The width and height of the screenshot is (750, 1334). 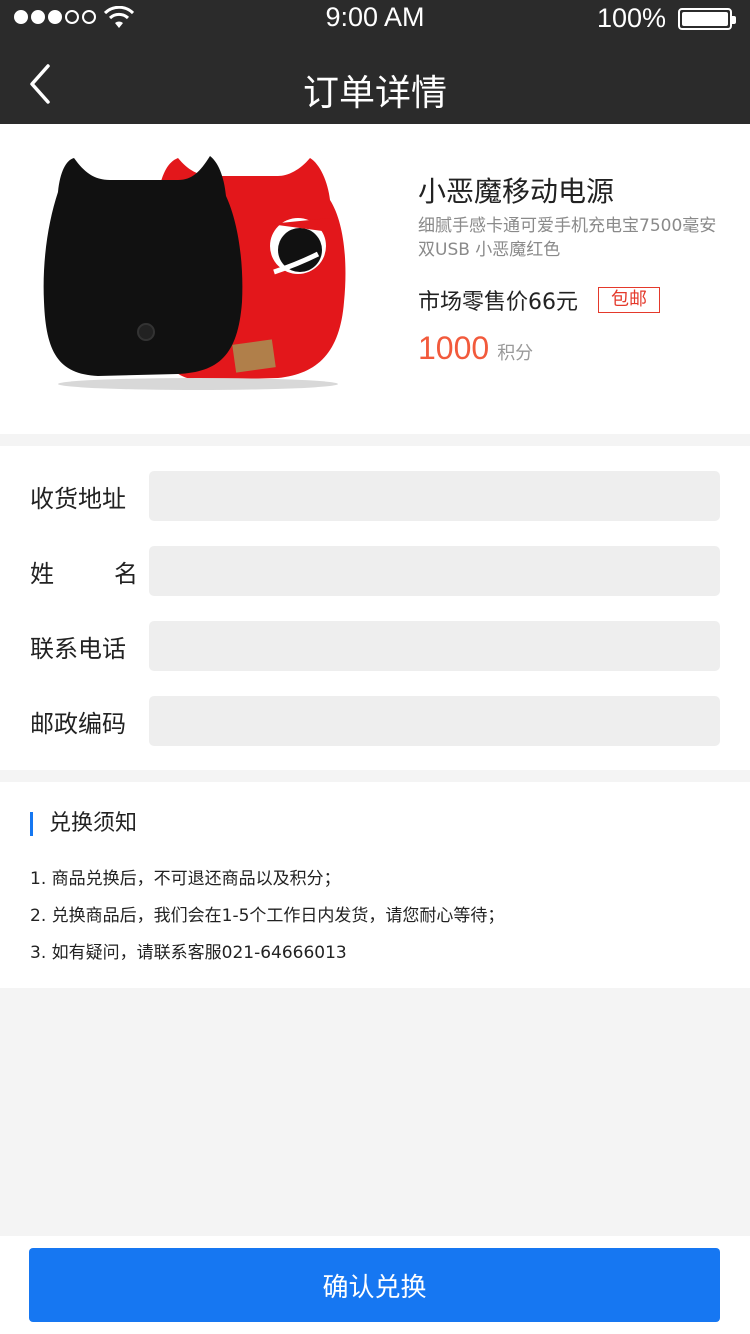 I want to click on phone-row: 联系电话, so click(x=375, y=646).